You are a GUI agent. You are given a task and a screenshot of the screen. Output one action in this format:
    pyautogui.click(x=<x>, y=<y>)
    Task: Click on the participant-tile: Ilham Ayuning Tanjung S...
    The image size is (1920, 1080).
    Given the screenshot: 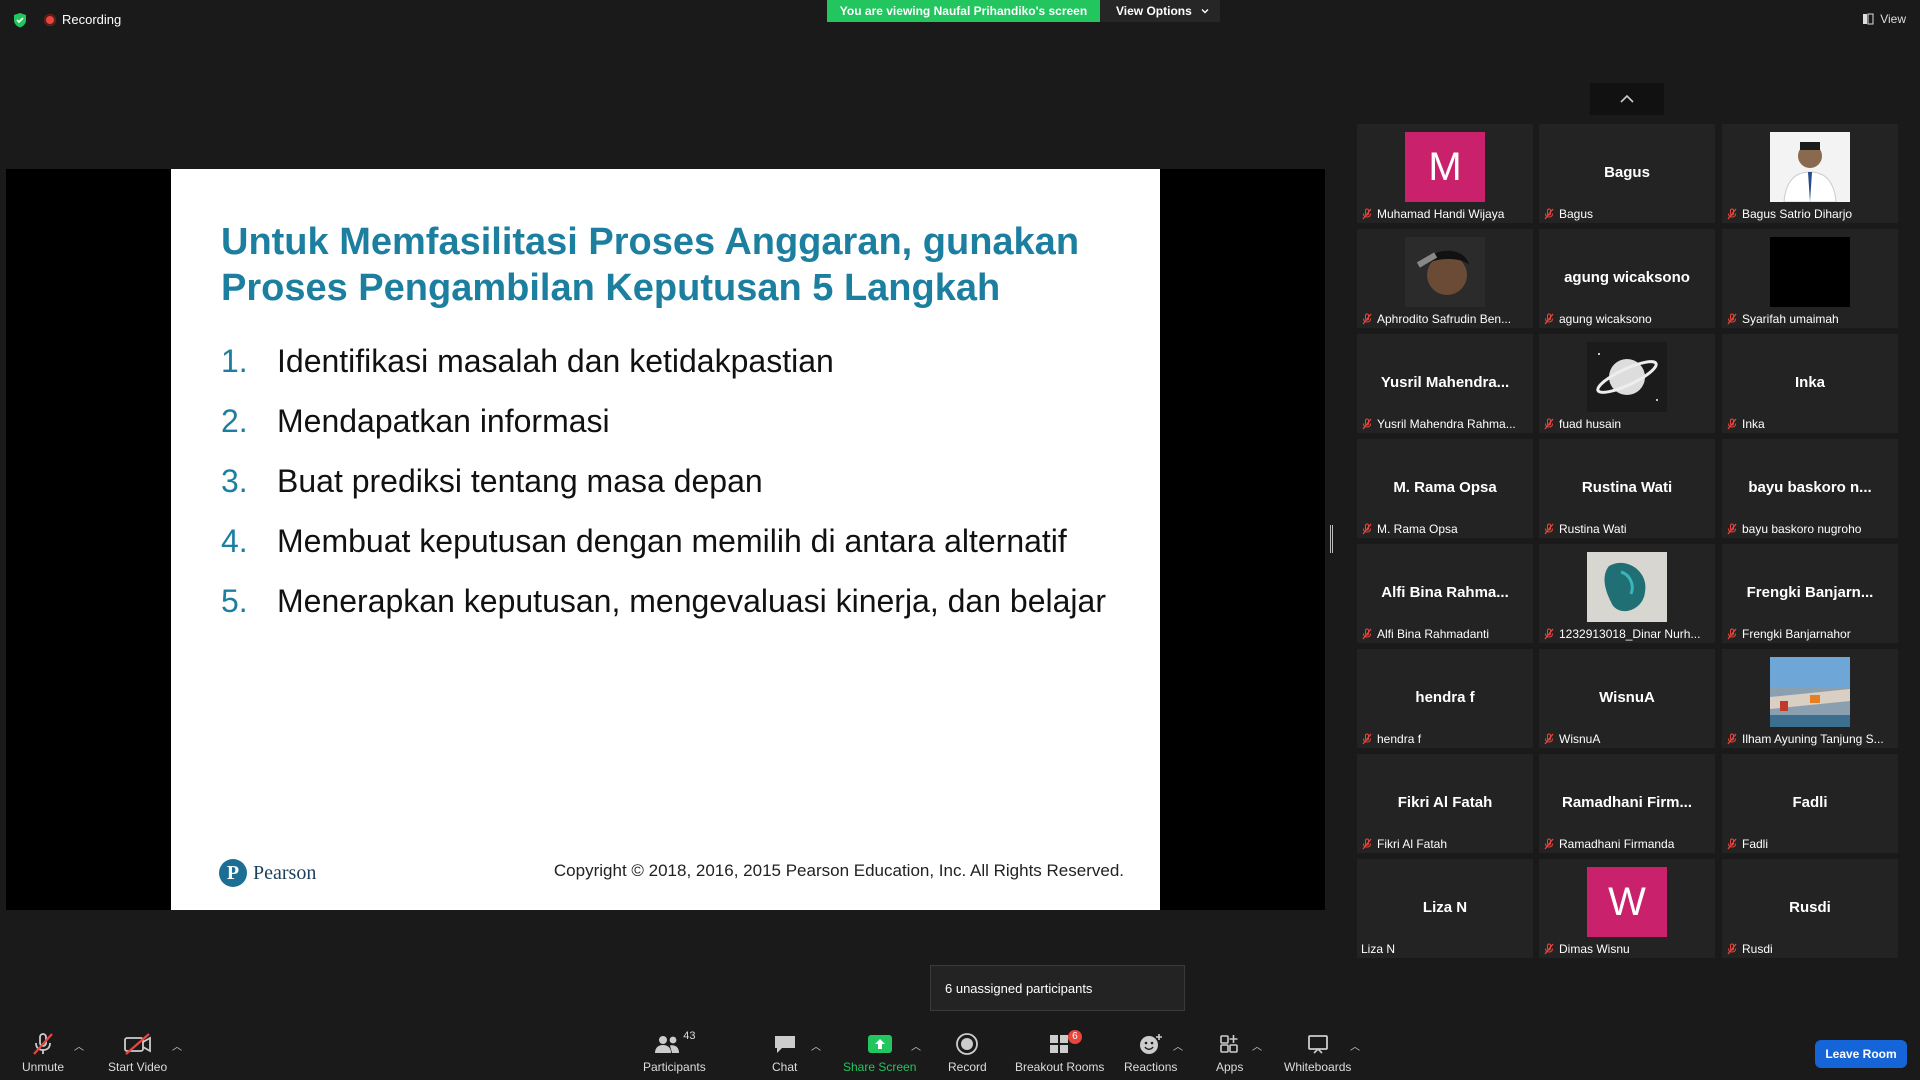 What is the action you would take?
    pyautogui.click(x=1810, y=698)
    